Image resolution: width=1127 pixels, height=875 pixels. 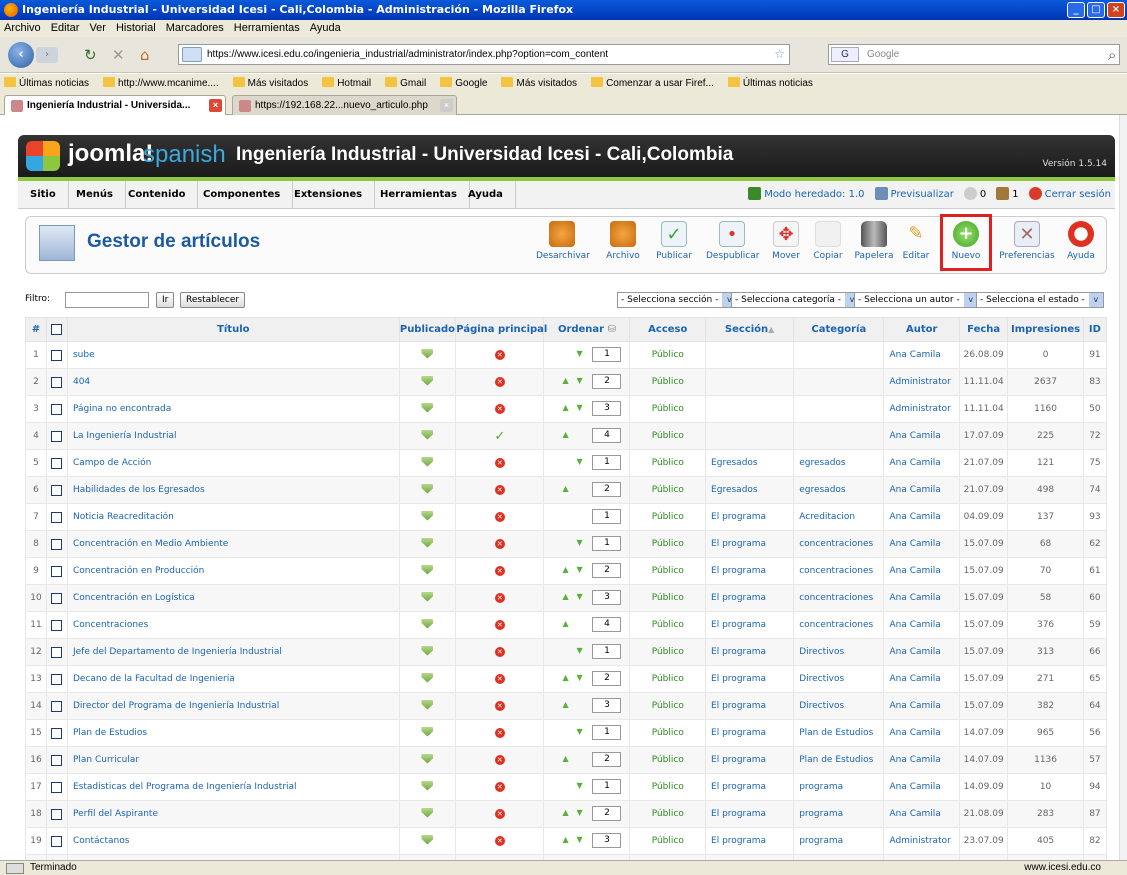 I want to click on category-link: egresados, so click(x=820, y=490).